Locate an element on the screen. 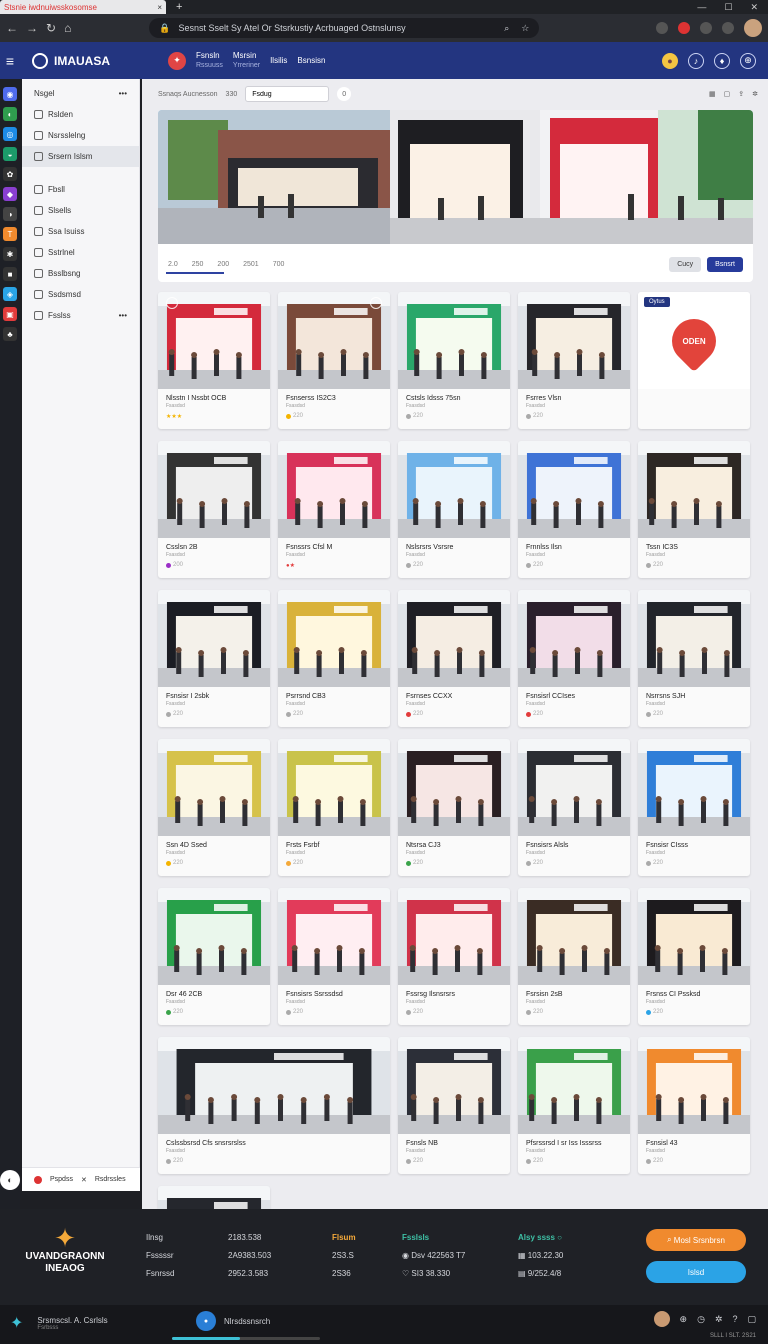 This screenshot has height=1344, width=768. back-icon: ← is located at coordinates (12, 28).